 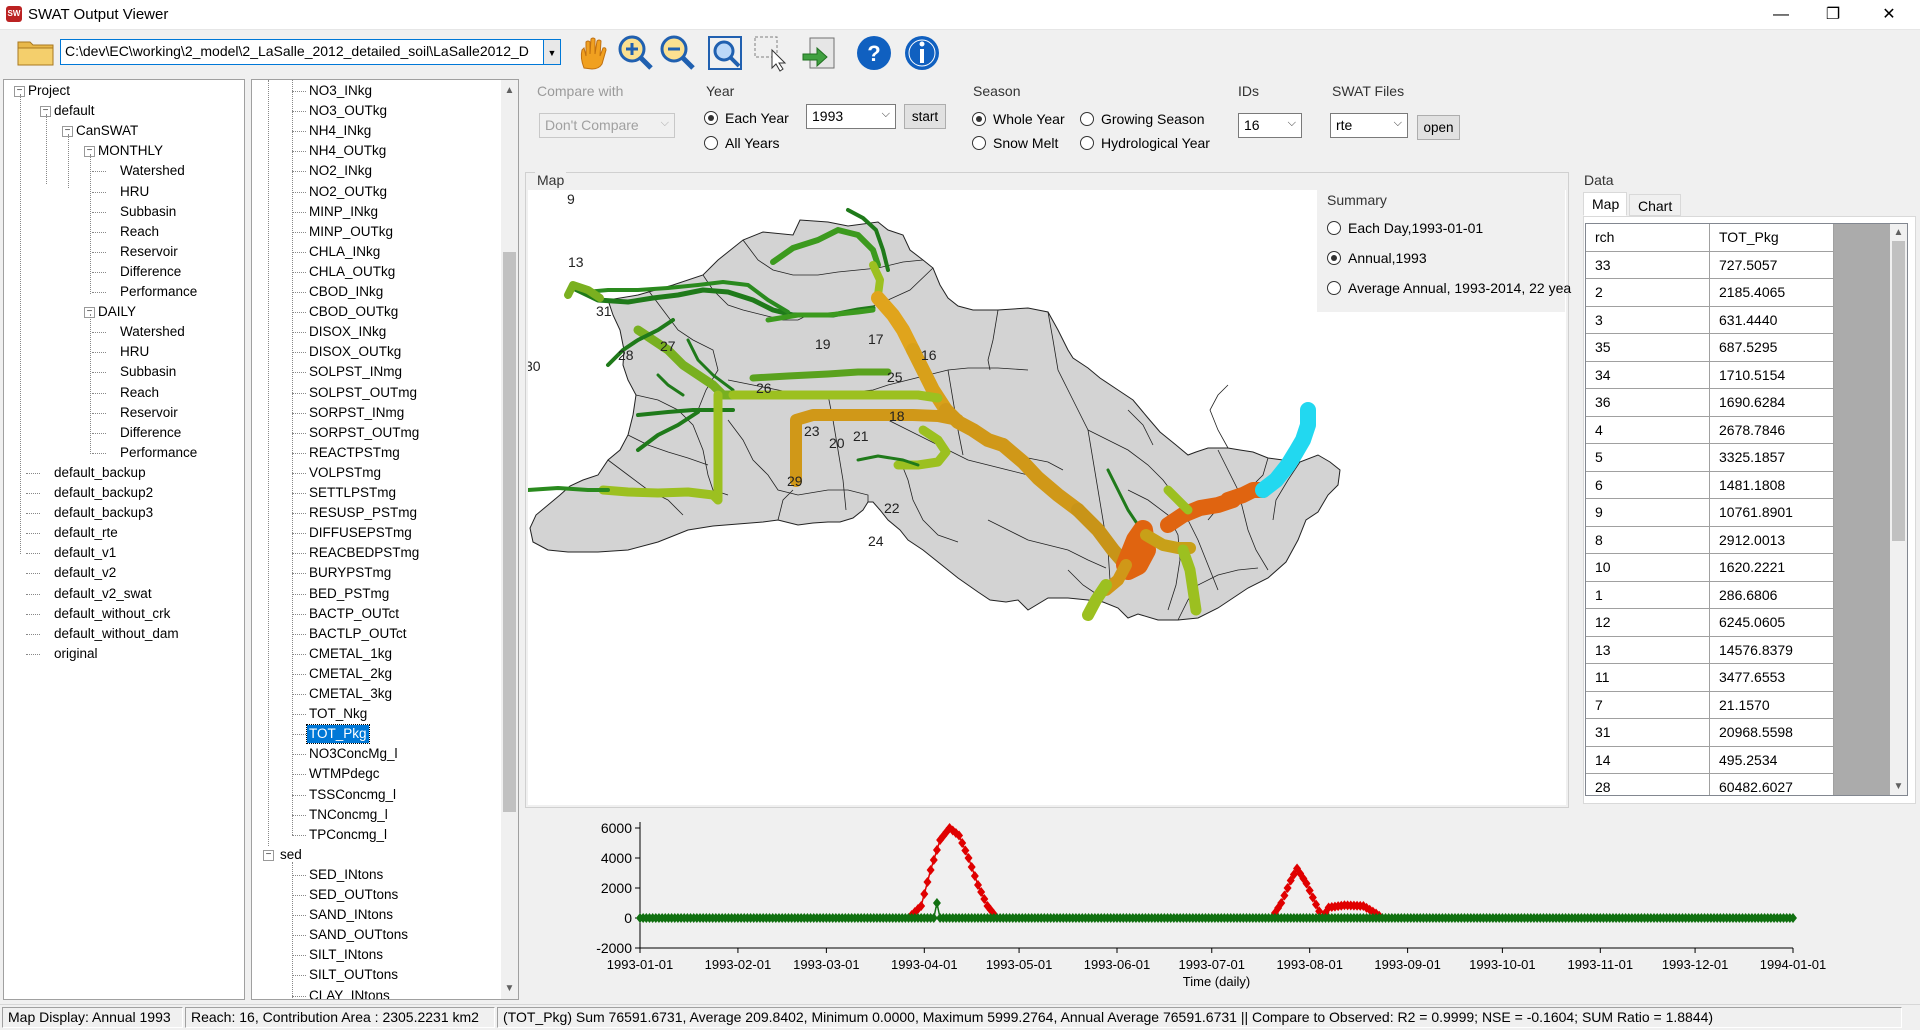 What do you see at coordinates (1449, 288) in the screenshot?
I see `summary-option-radio: Average Annual, 1993-2014, 22 yea` at bounding box center [1449, 288].